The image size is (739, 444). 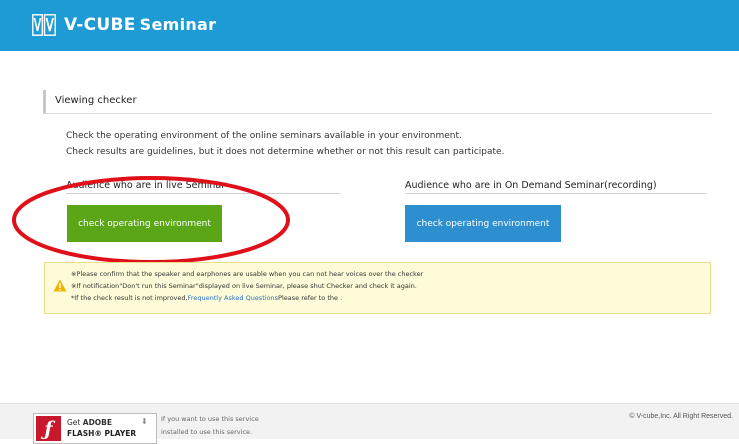 What do you see at coordinates (97, 422) in the screenshot?
I see `flash-adobe-label: ADOBE` at bounding box center [97, 422].